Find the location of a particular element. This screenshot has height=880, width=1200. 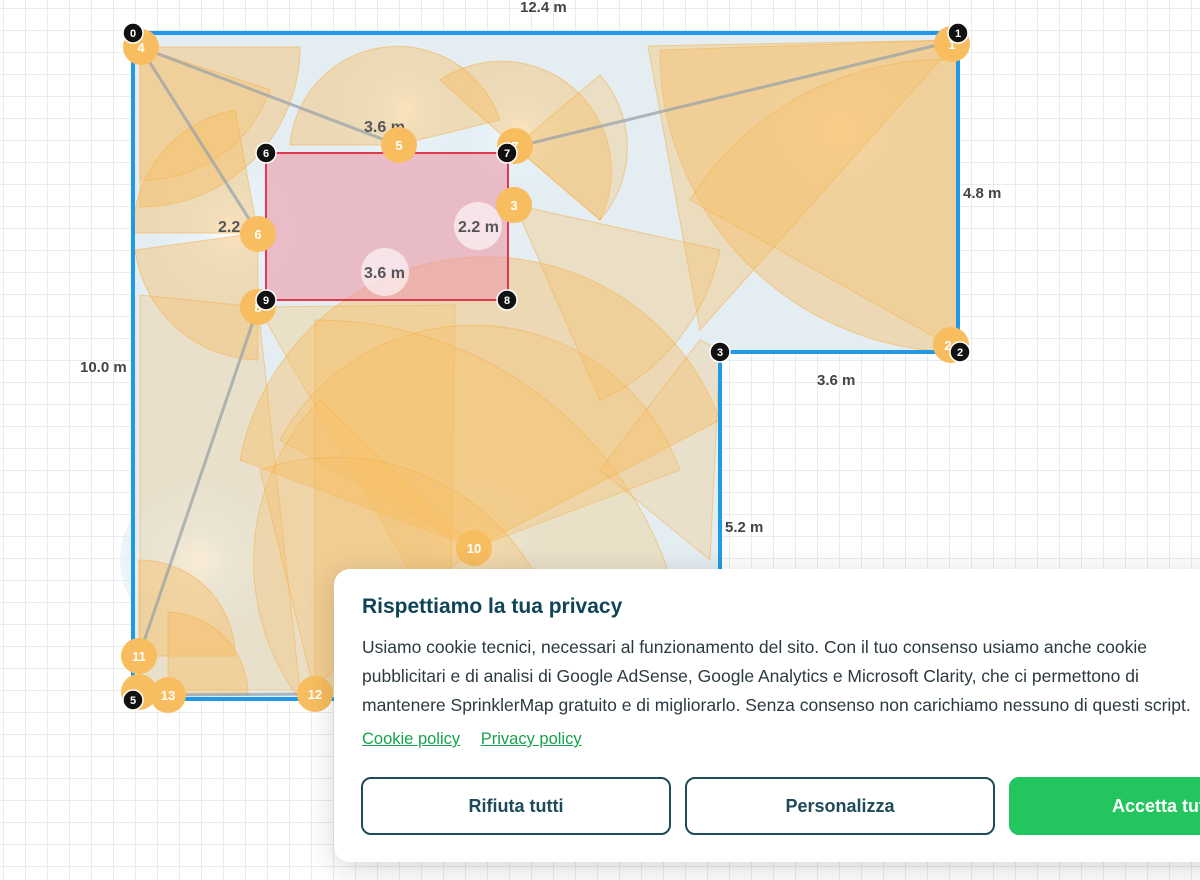

privacy-policy-link: Privacy policy is located at coordinates (531, 739).